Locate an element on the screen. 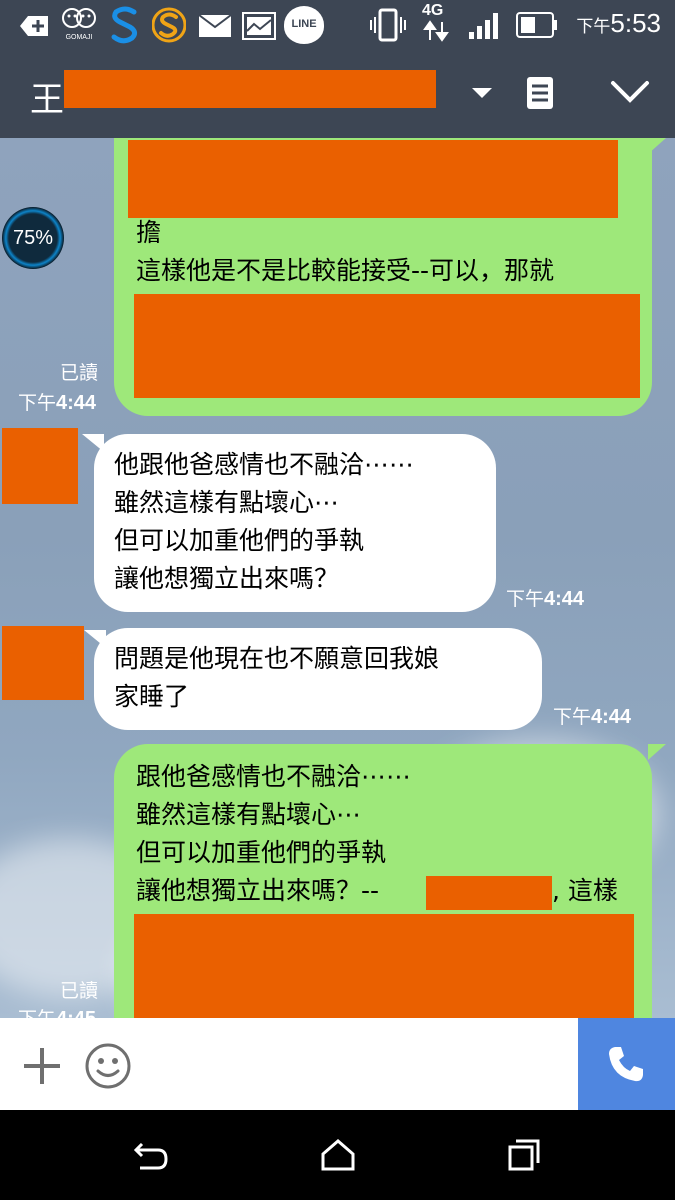  input-bar is located at coordinates (337, 1064).